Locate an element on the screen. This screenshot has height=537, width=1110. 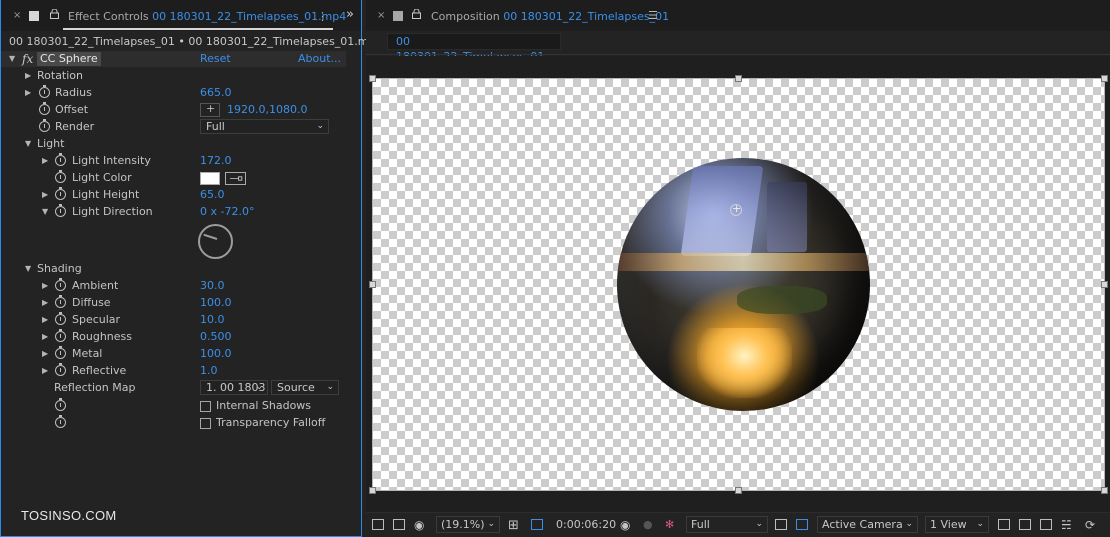
region-of-interest-icon is located at coordinates (537, 524).